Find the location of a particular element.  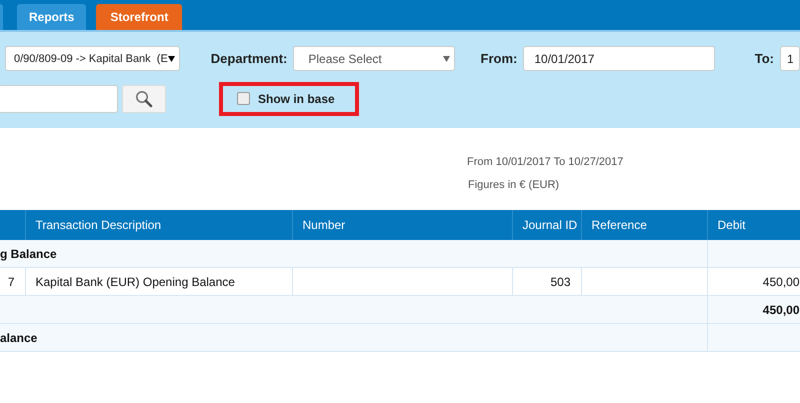

checkbox is located at coordinates (243, 98).